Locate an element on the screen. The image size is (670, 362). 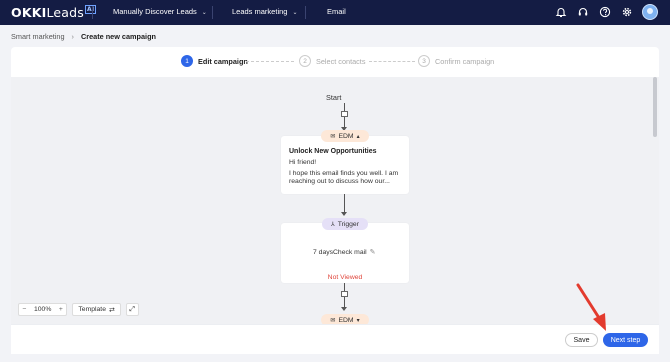
nav-label: Email is located at coordinates (336, 11).